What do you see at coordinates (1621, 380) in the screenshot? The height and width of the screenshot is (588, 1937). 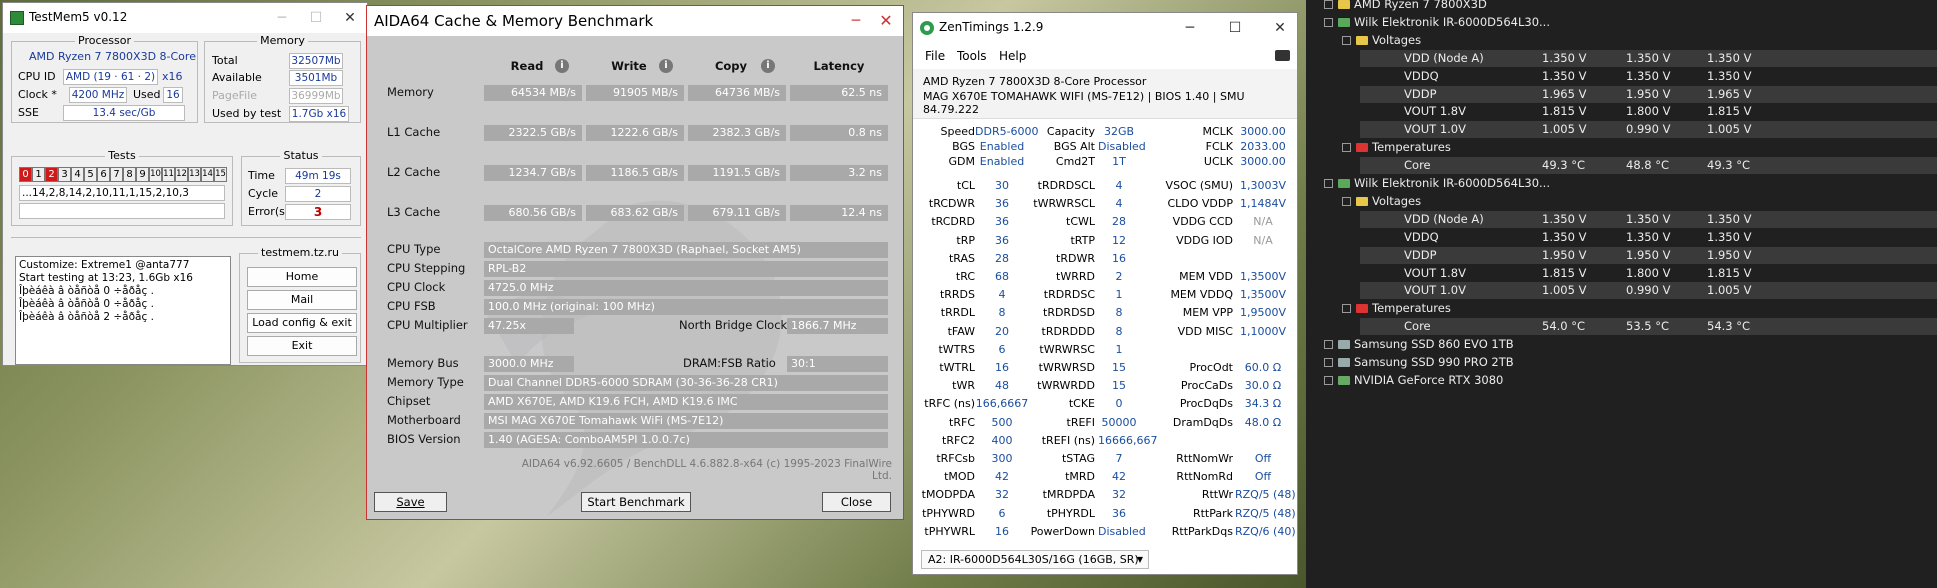 I see `sensor-group: NVIDIA GeForce RTX 3080` at bounding box center [1621, 380].